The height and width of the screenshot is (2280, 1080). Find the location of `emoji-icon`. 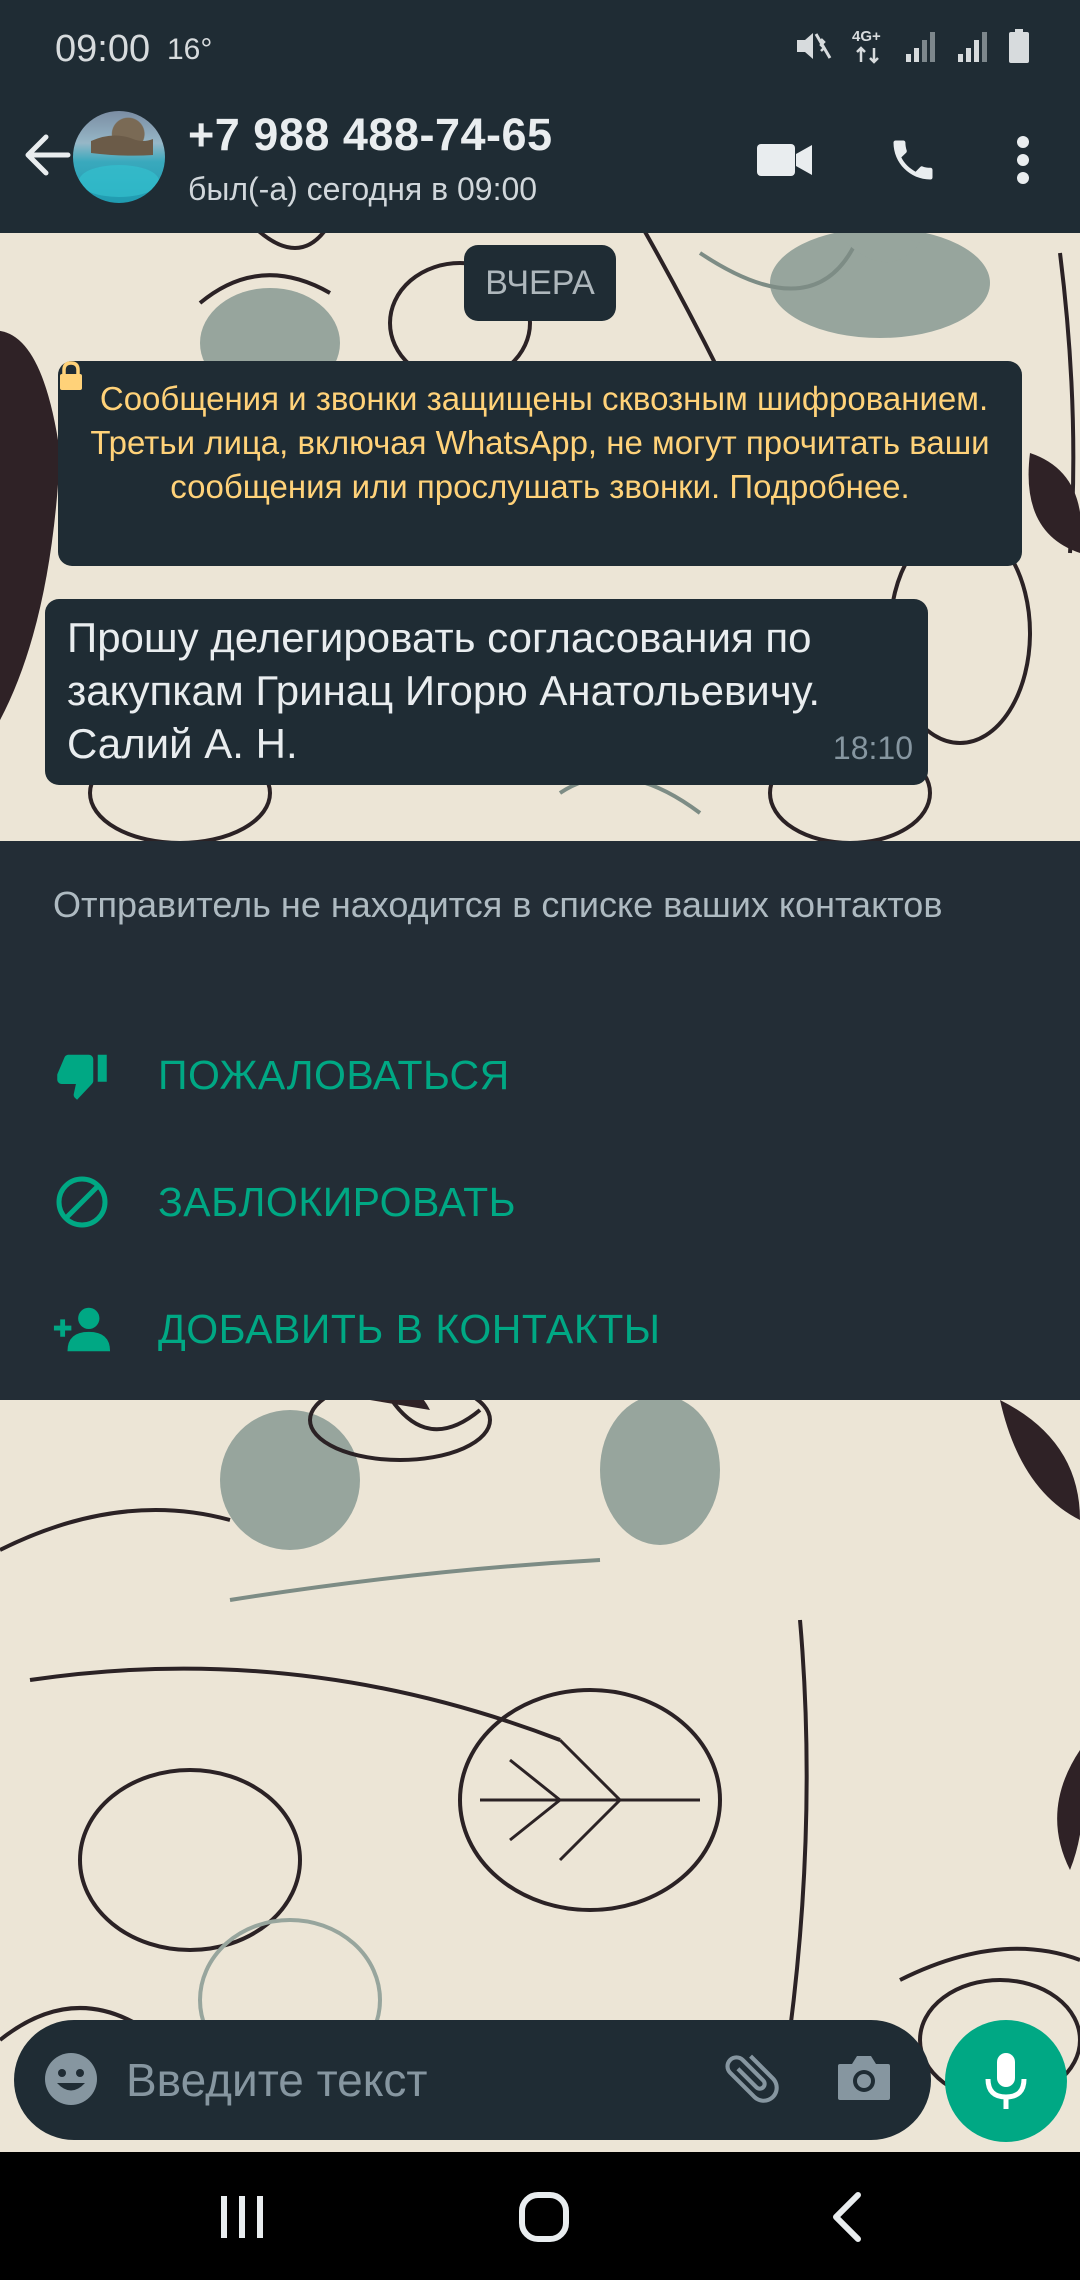

emoji-icon is located at coordinates (71, 2079).